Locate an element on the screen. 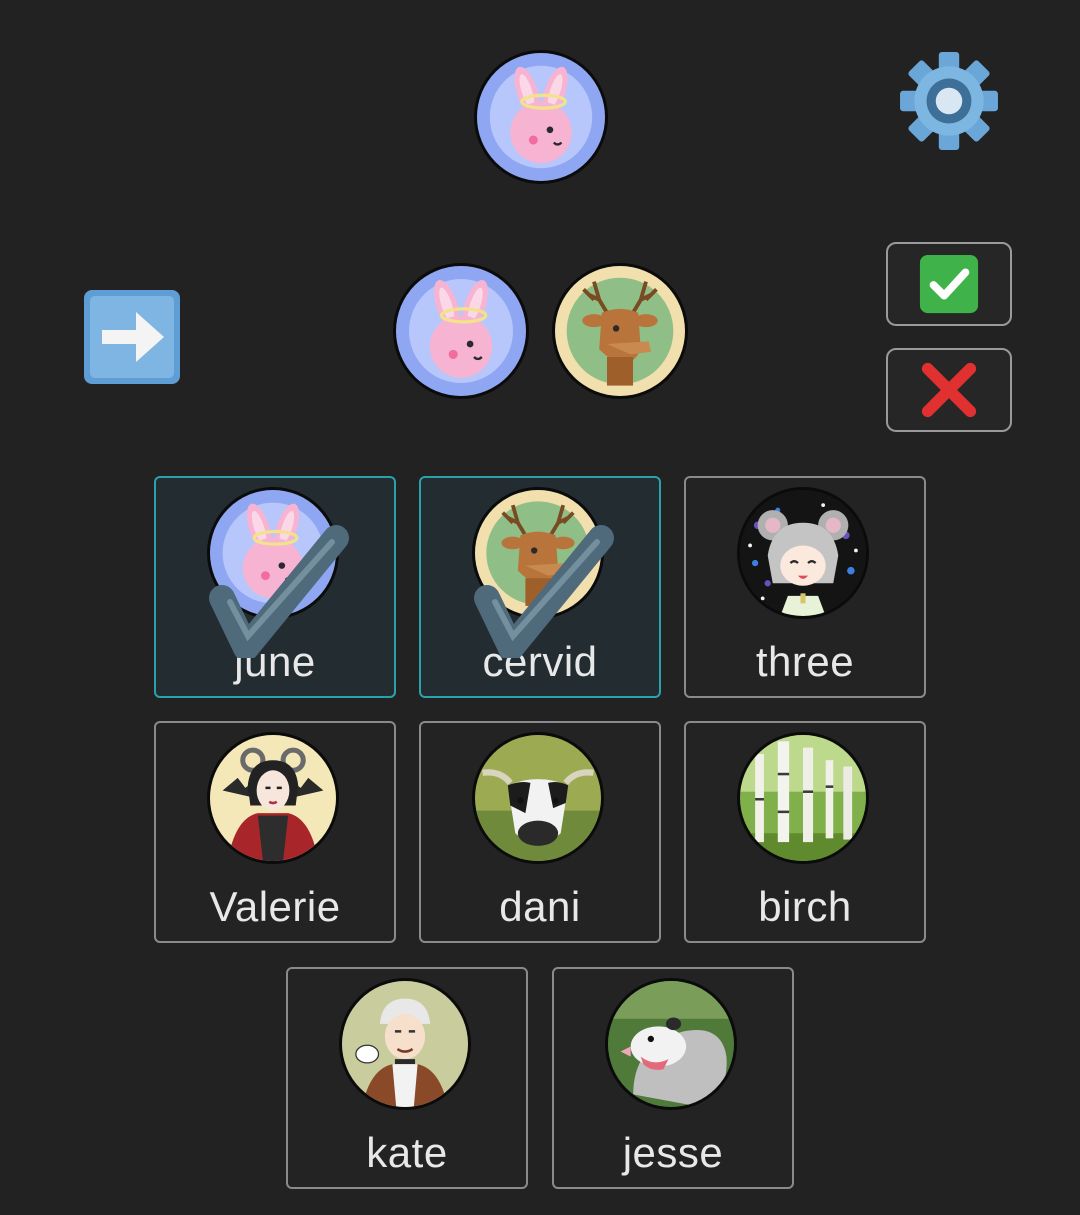 The width and height of the screenshot is (1080, 1215). member-name: Valerie is located at coordinates (275, 906).